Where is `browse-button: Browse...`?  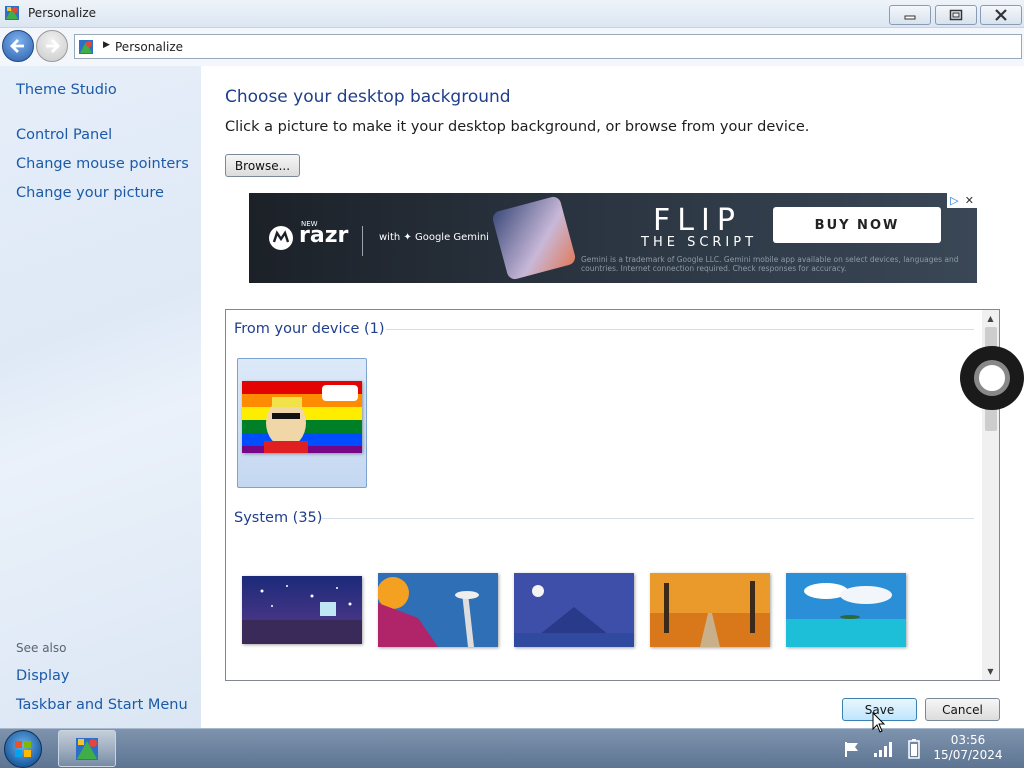 browse-button: Browse... is located at coordinates (262, 165).